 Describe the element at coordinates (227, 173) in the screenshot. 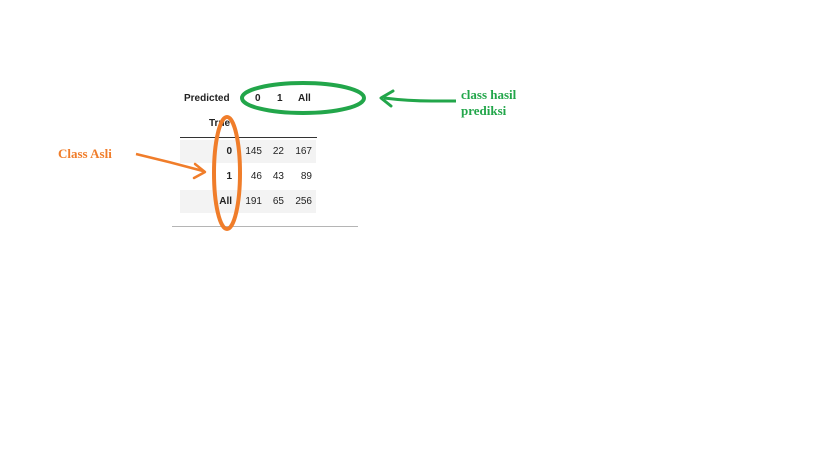

I see `true-class-highlight` at that location.